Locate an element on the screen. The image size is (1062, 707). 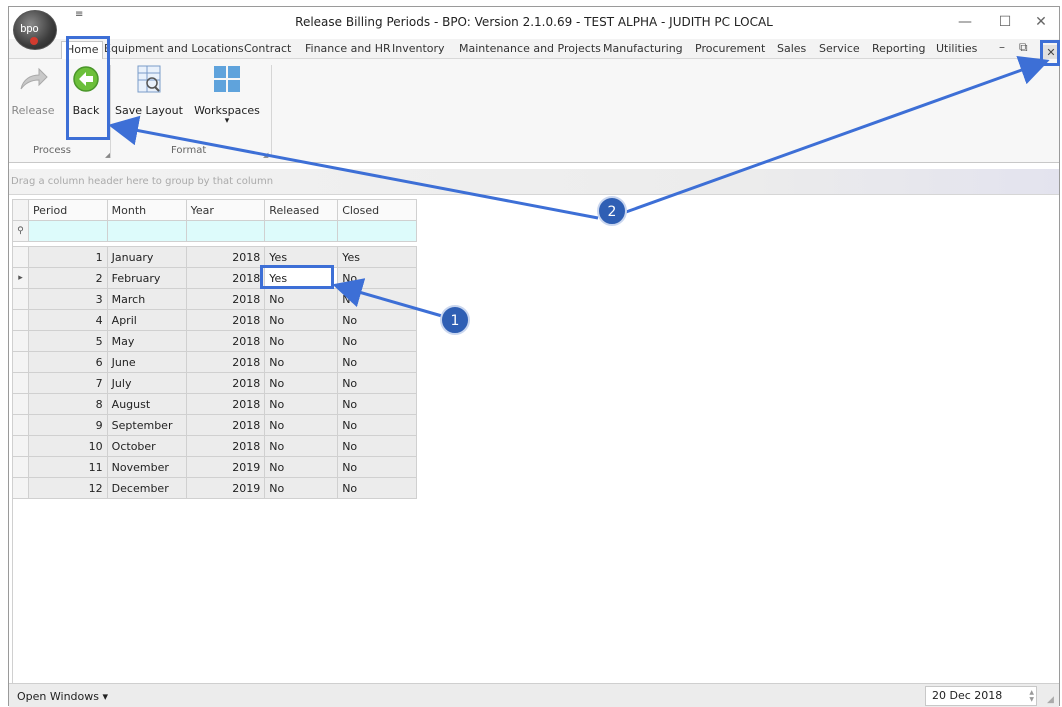
column-header-year: Year is located at coordinates (225, 210).